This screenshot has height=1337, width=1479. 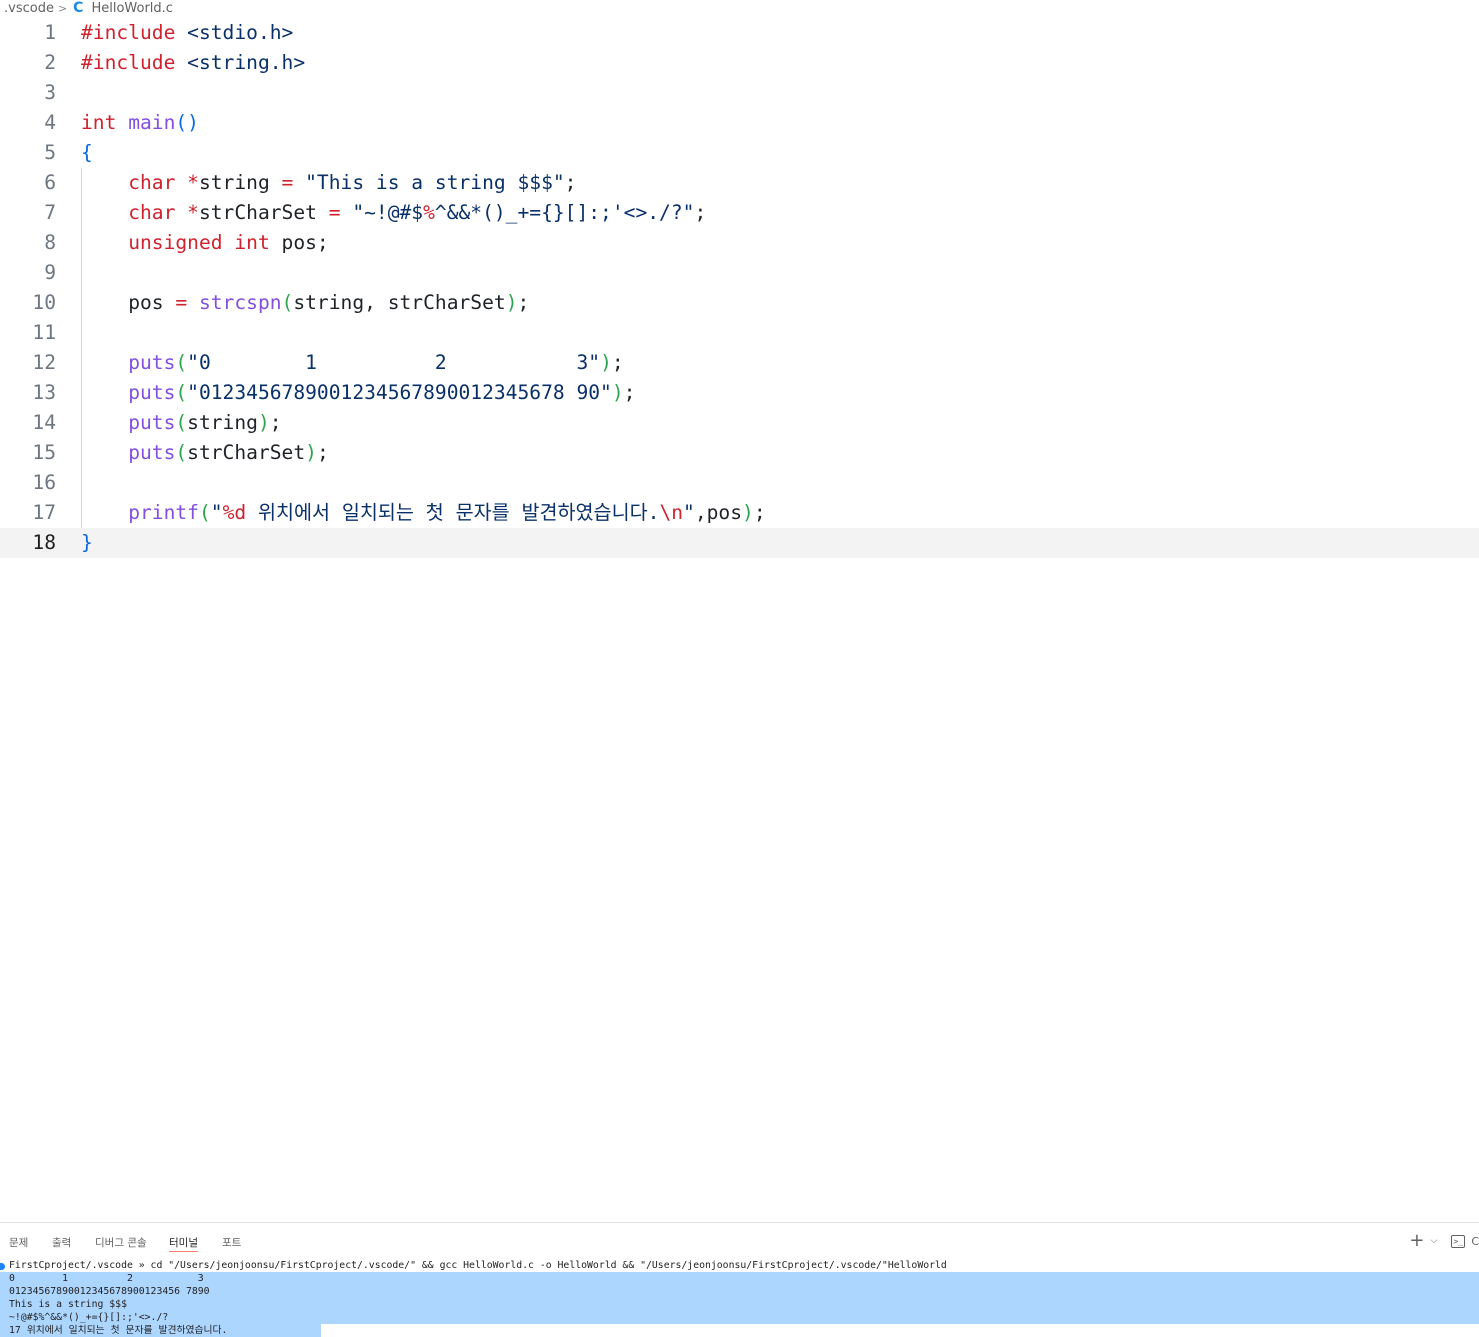 I want to click on breadcrumb: .vscode > C HelloWorld.c, so click(x=739, y=8).